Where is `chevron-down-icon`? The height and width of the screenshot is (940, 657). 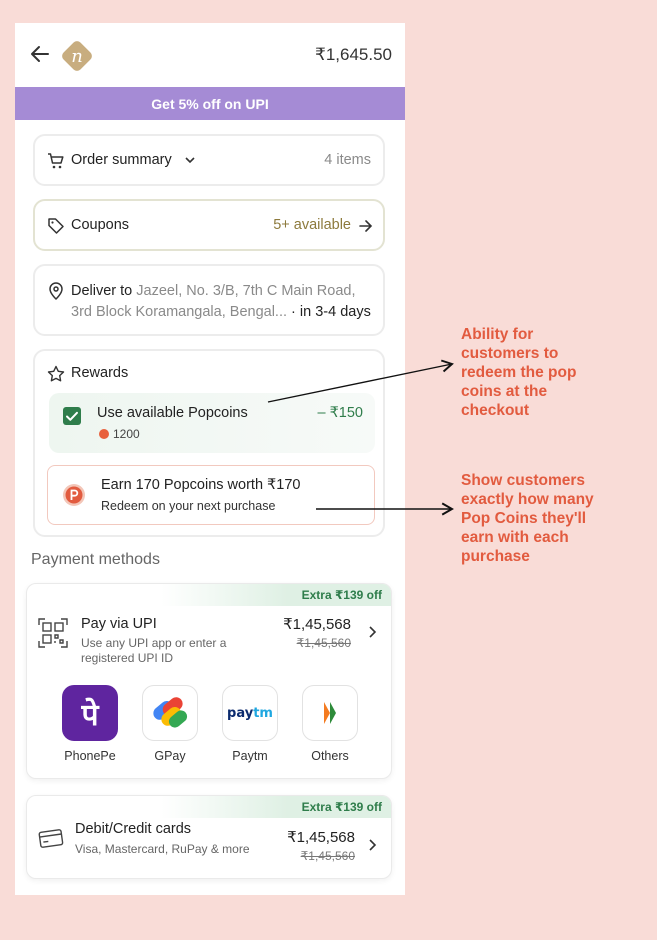
chevron-down-icon is located at coordinates (190, 160).